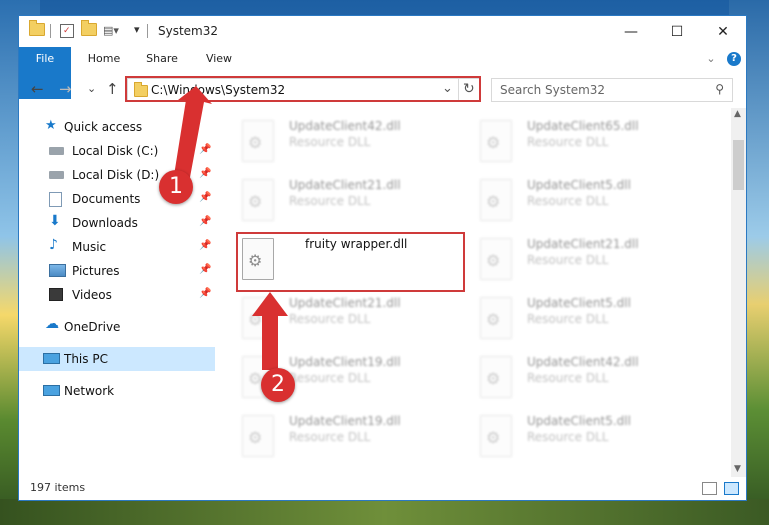  I want to click on callout-arrows, so click(230, 228).